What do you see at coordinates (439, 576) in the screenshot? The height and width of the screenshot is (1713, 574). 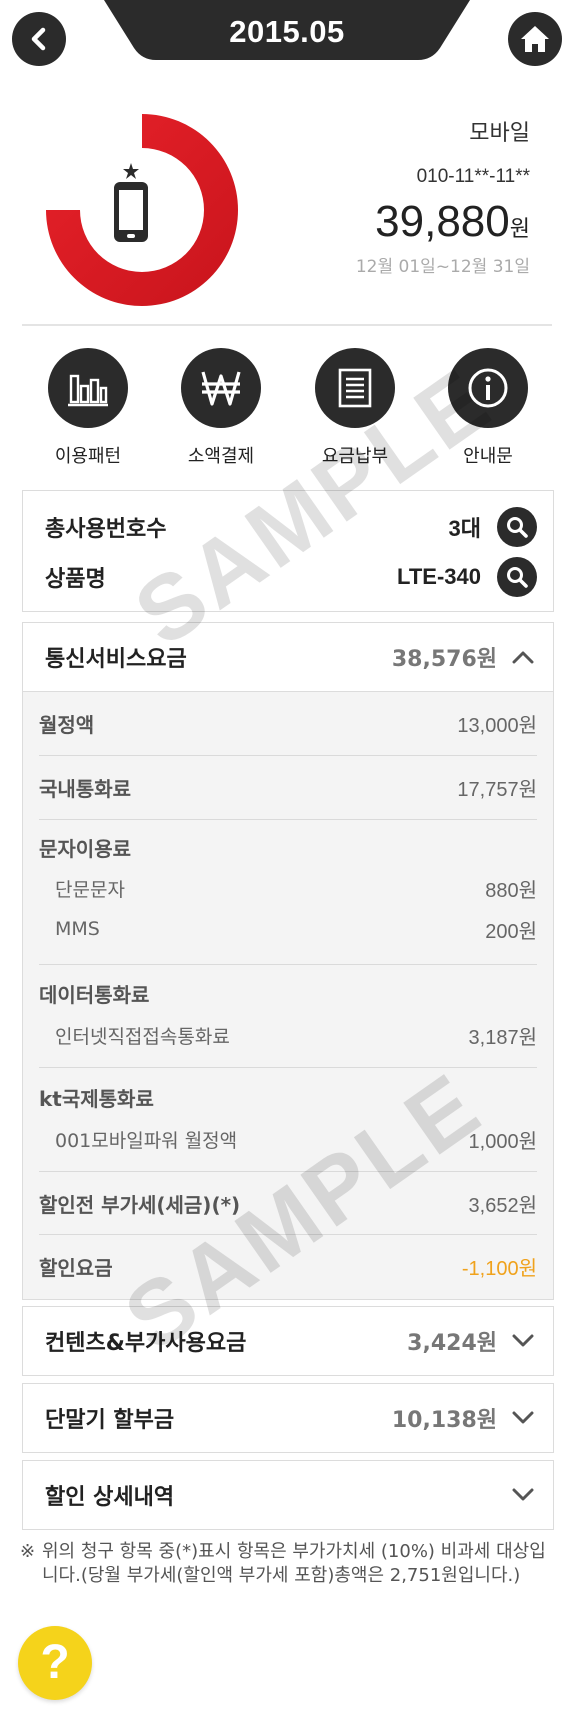 I see `product-value: LTE-340` at bounding box center [439, 576].